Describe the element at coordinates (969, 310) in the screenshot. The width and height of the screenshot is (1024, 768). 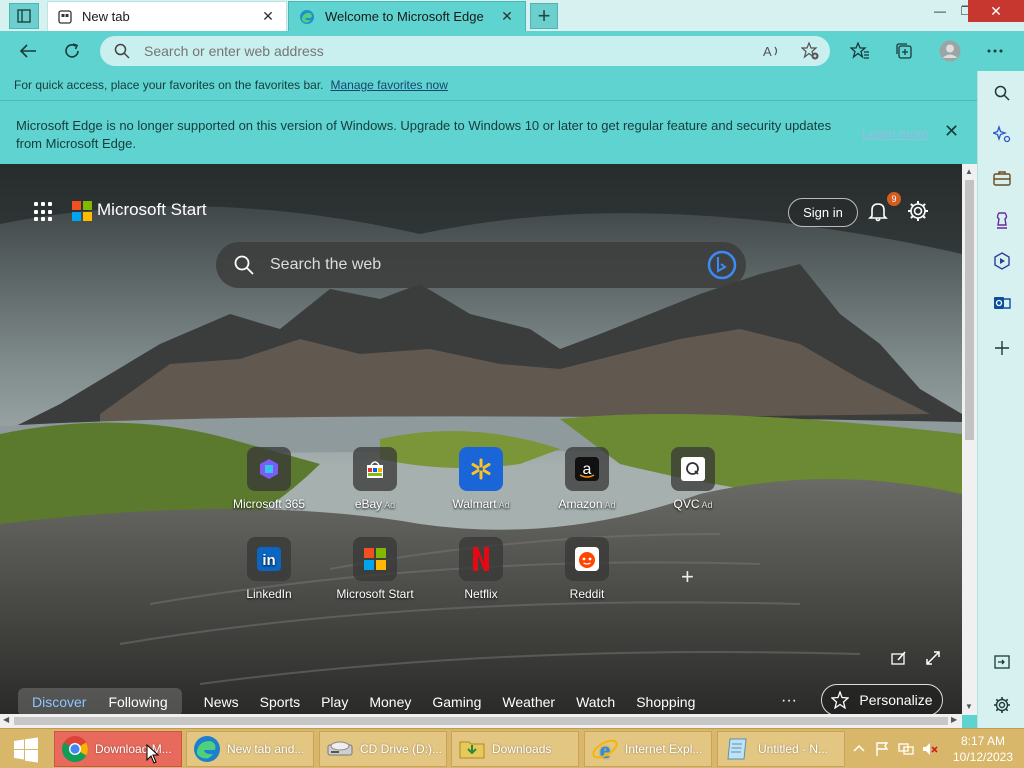
I see `vertical-scroll-thumb` at that location.